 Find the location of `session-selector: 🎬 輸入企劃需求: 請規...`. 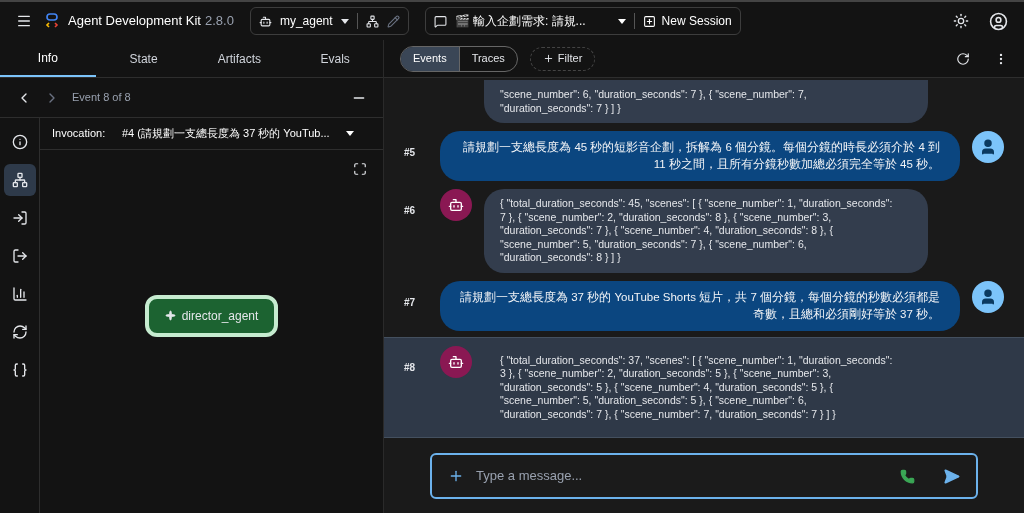

session-selector: 🎬 輸入企劃需求: 請規... is located at coordinates (540, 21).